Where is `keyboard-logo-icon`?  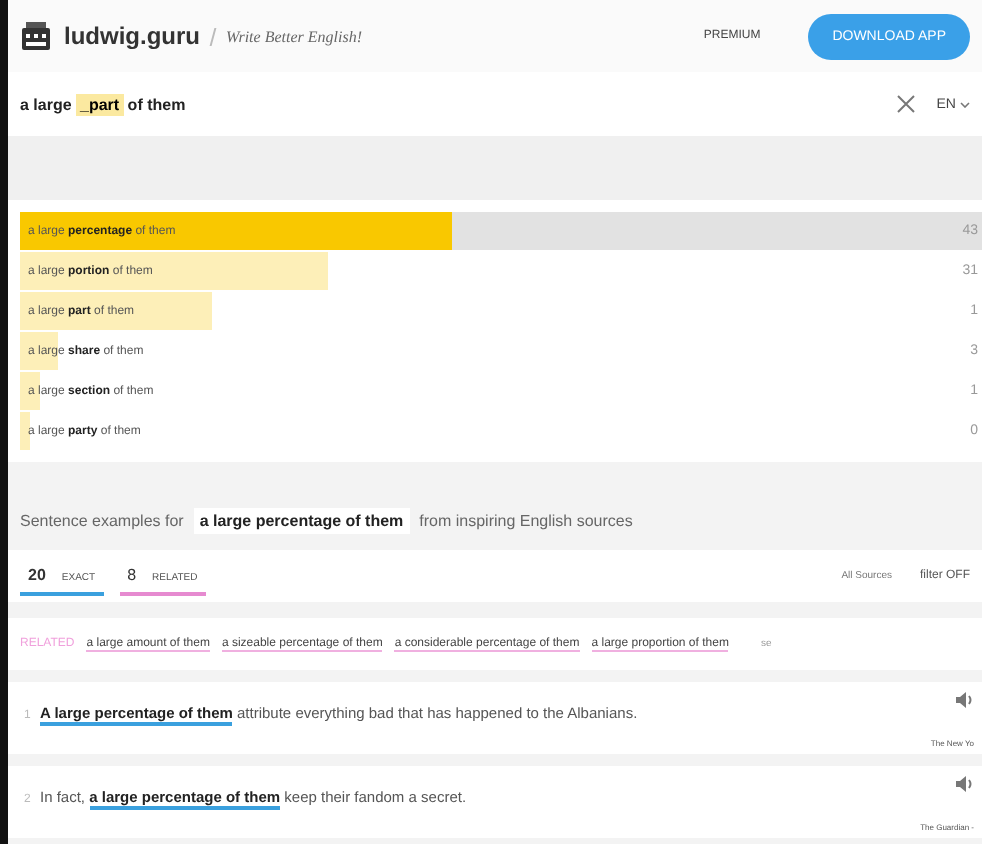 keyboard-logo-icon is located at coordinates (36, 36).